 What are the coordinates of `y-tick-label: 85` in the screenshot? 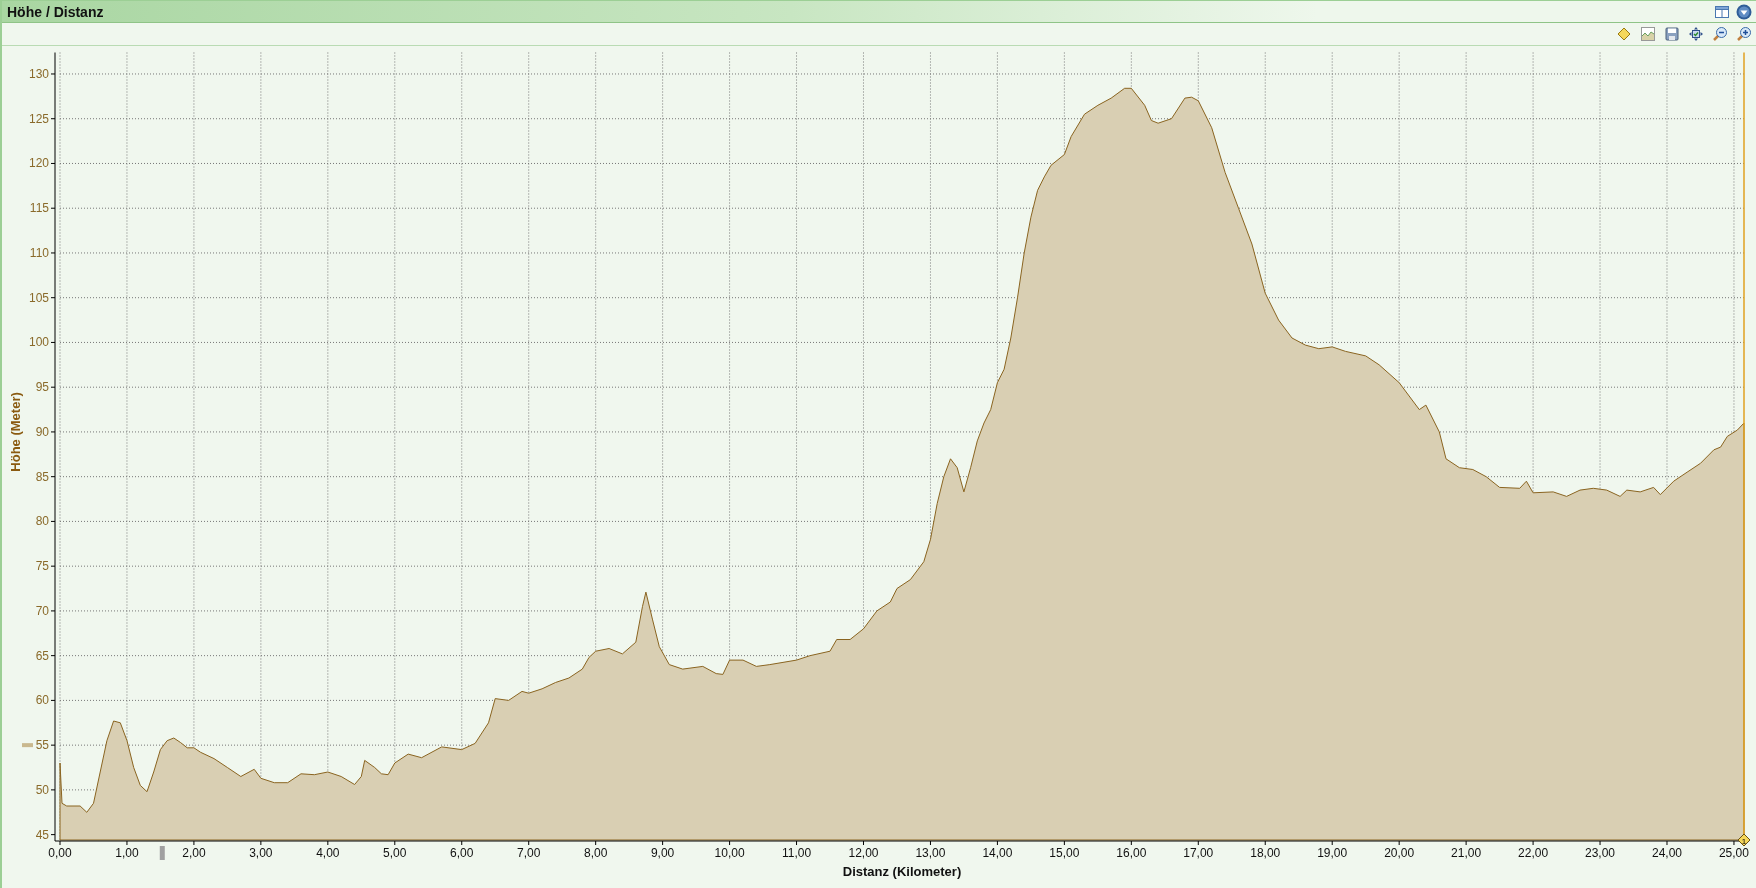 It's located at (42, 476).